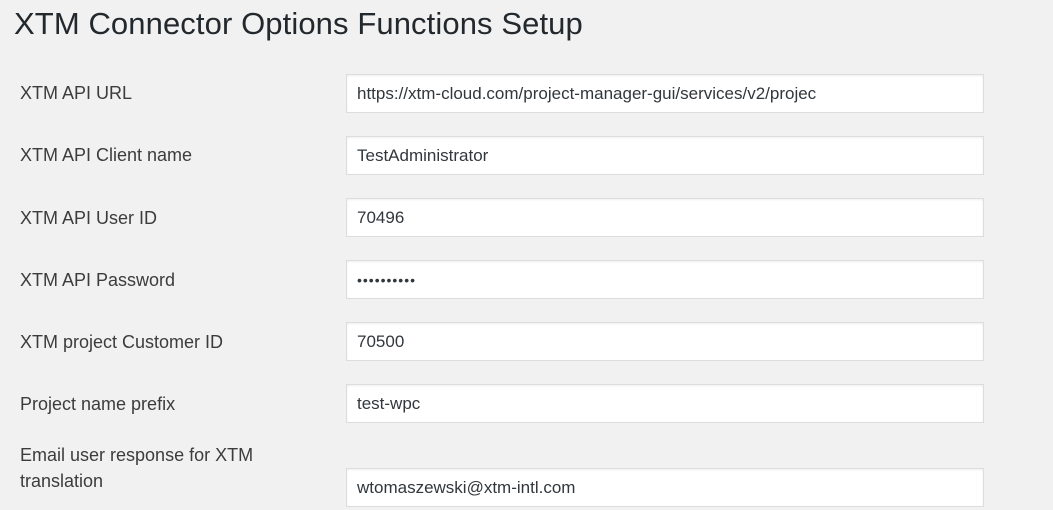 The width and height of the screenshot is (1053, 510). I want to click on user-id-input, so click(665, 217).